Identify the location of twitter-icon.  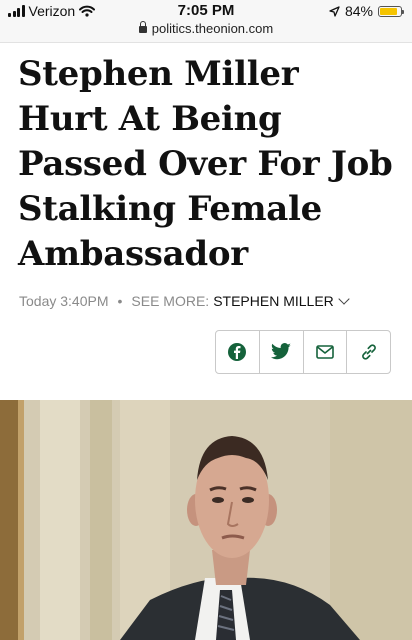
(281, 351).